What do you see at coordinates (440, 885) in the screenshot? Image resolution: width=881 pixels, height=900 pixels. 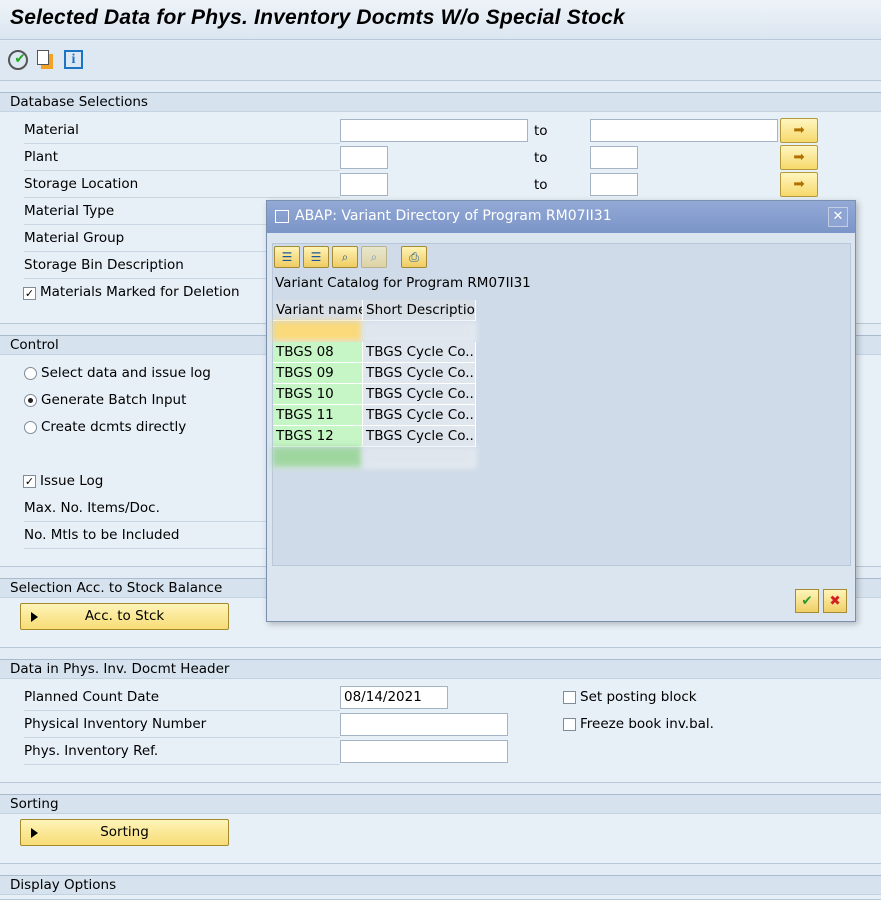 I see `section-header-display-options: Display Options` at bounding box center [440, 885].